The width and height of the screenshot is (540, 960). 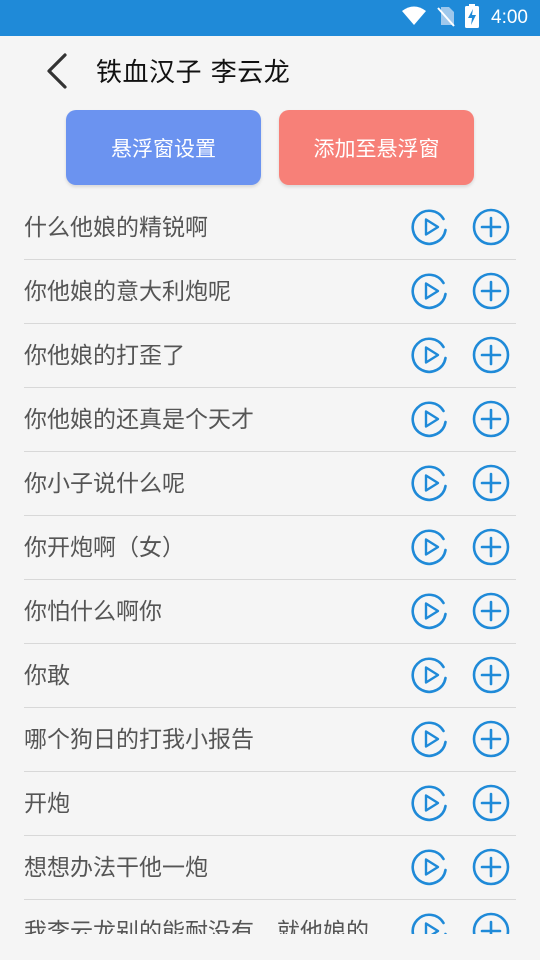 What do you see at coordinates (270, 612) in the screenshot?
I see `list-item: 你怕什么啊你` at bounding box center [270, 612].